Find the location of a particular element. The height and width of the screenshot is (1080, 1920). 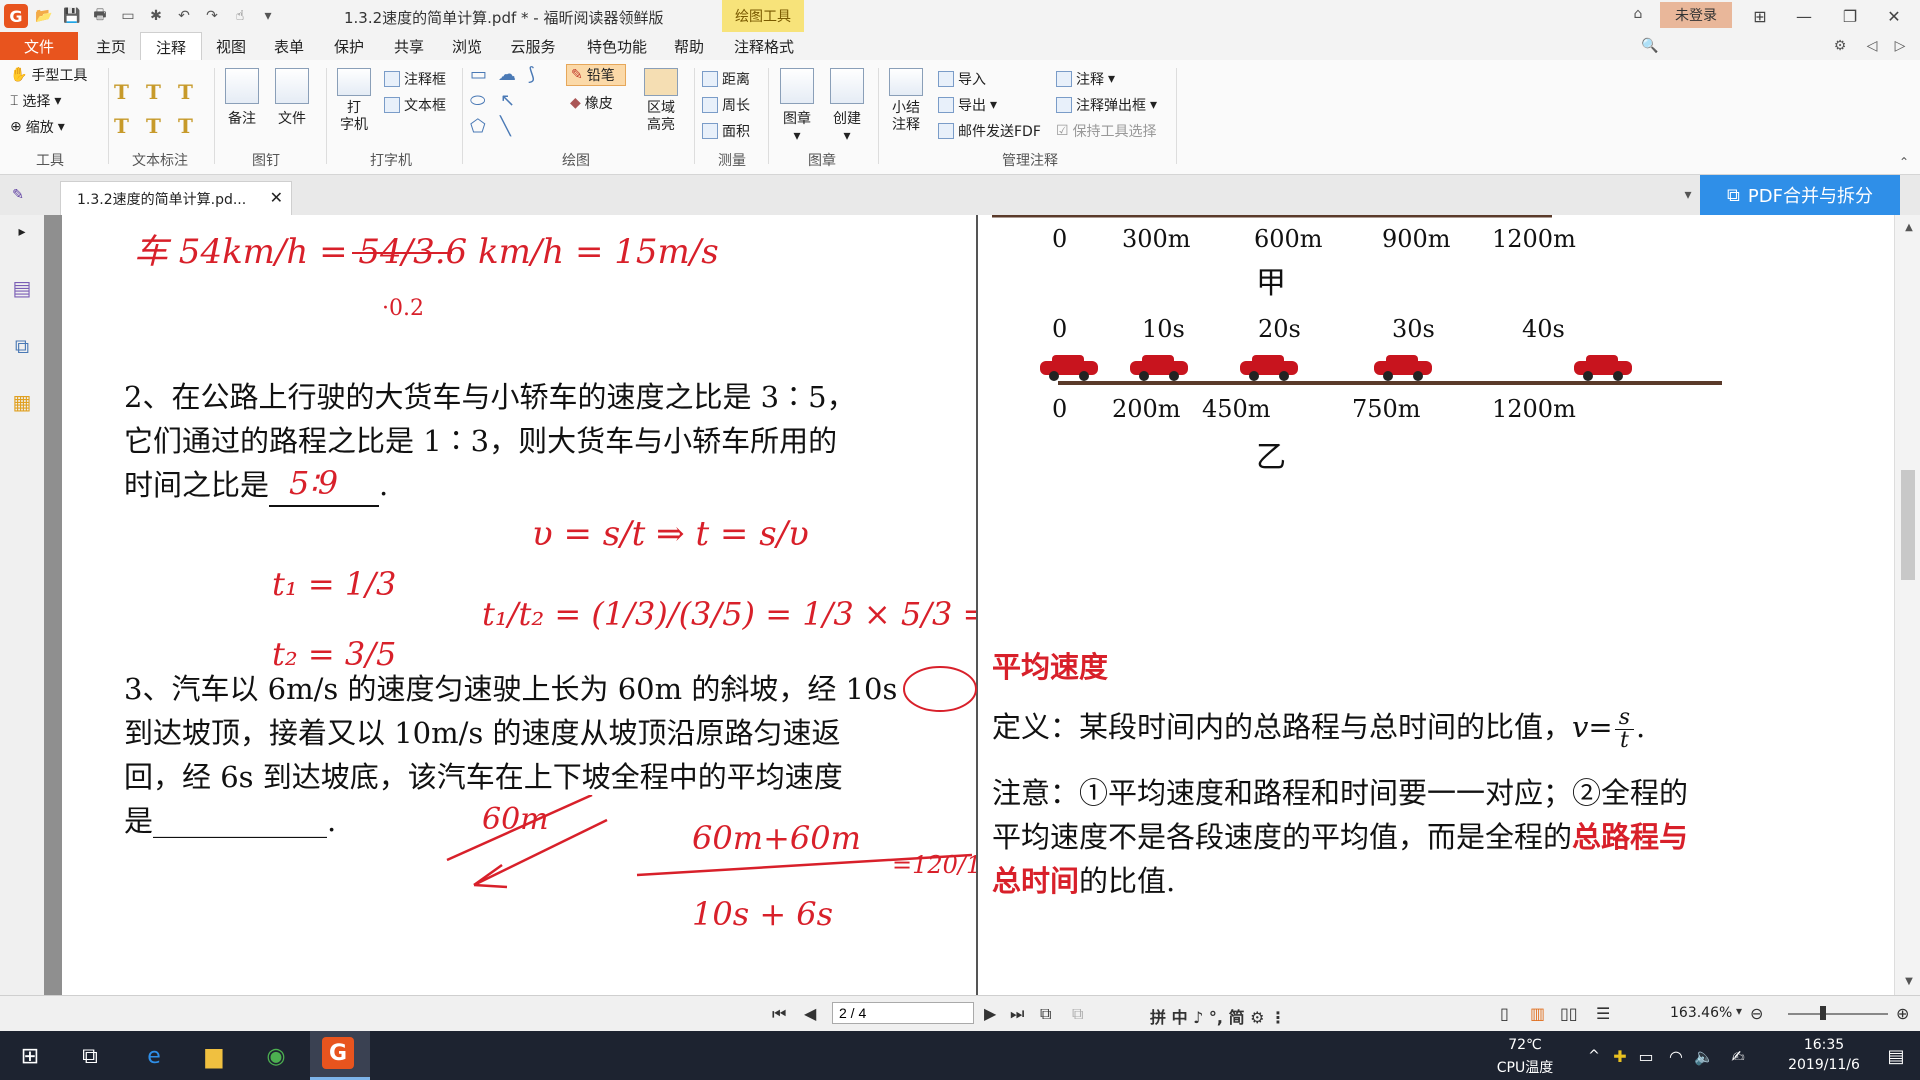

eraser-button: ◆ 橡皮 is located at coordinates (591, 103).